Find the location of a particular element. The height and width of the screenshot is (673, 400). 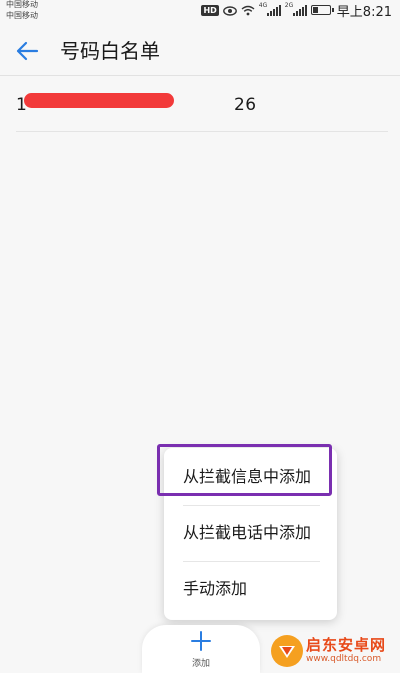

back-button is located at coordinates (27, 51).